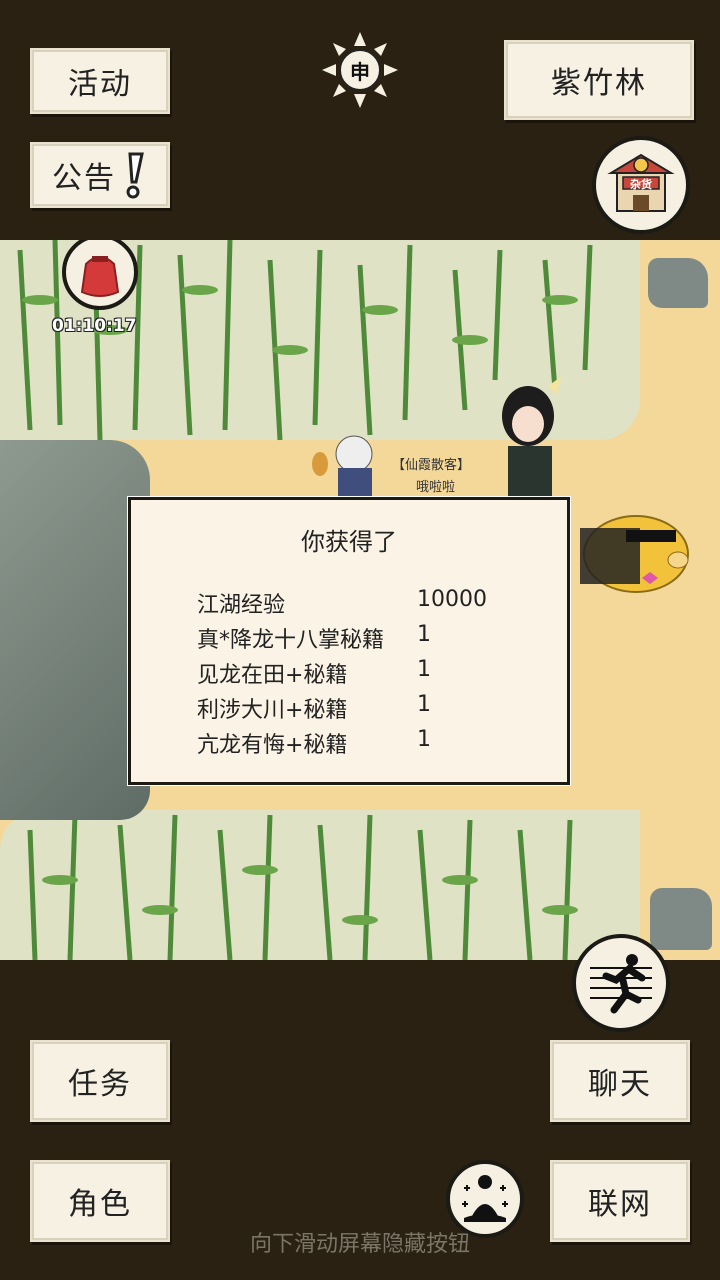  What do you see at coordinates (533, 438) in the screenshot?
I see `female-character` at bounding box center [533, 438].